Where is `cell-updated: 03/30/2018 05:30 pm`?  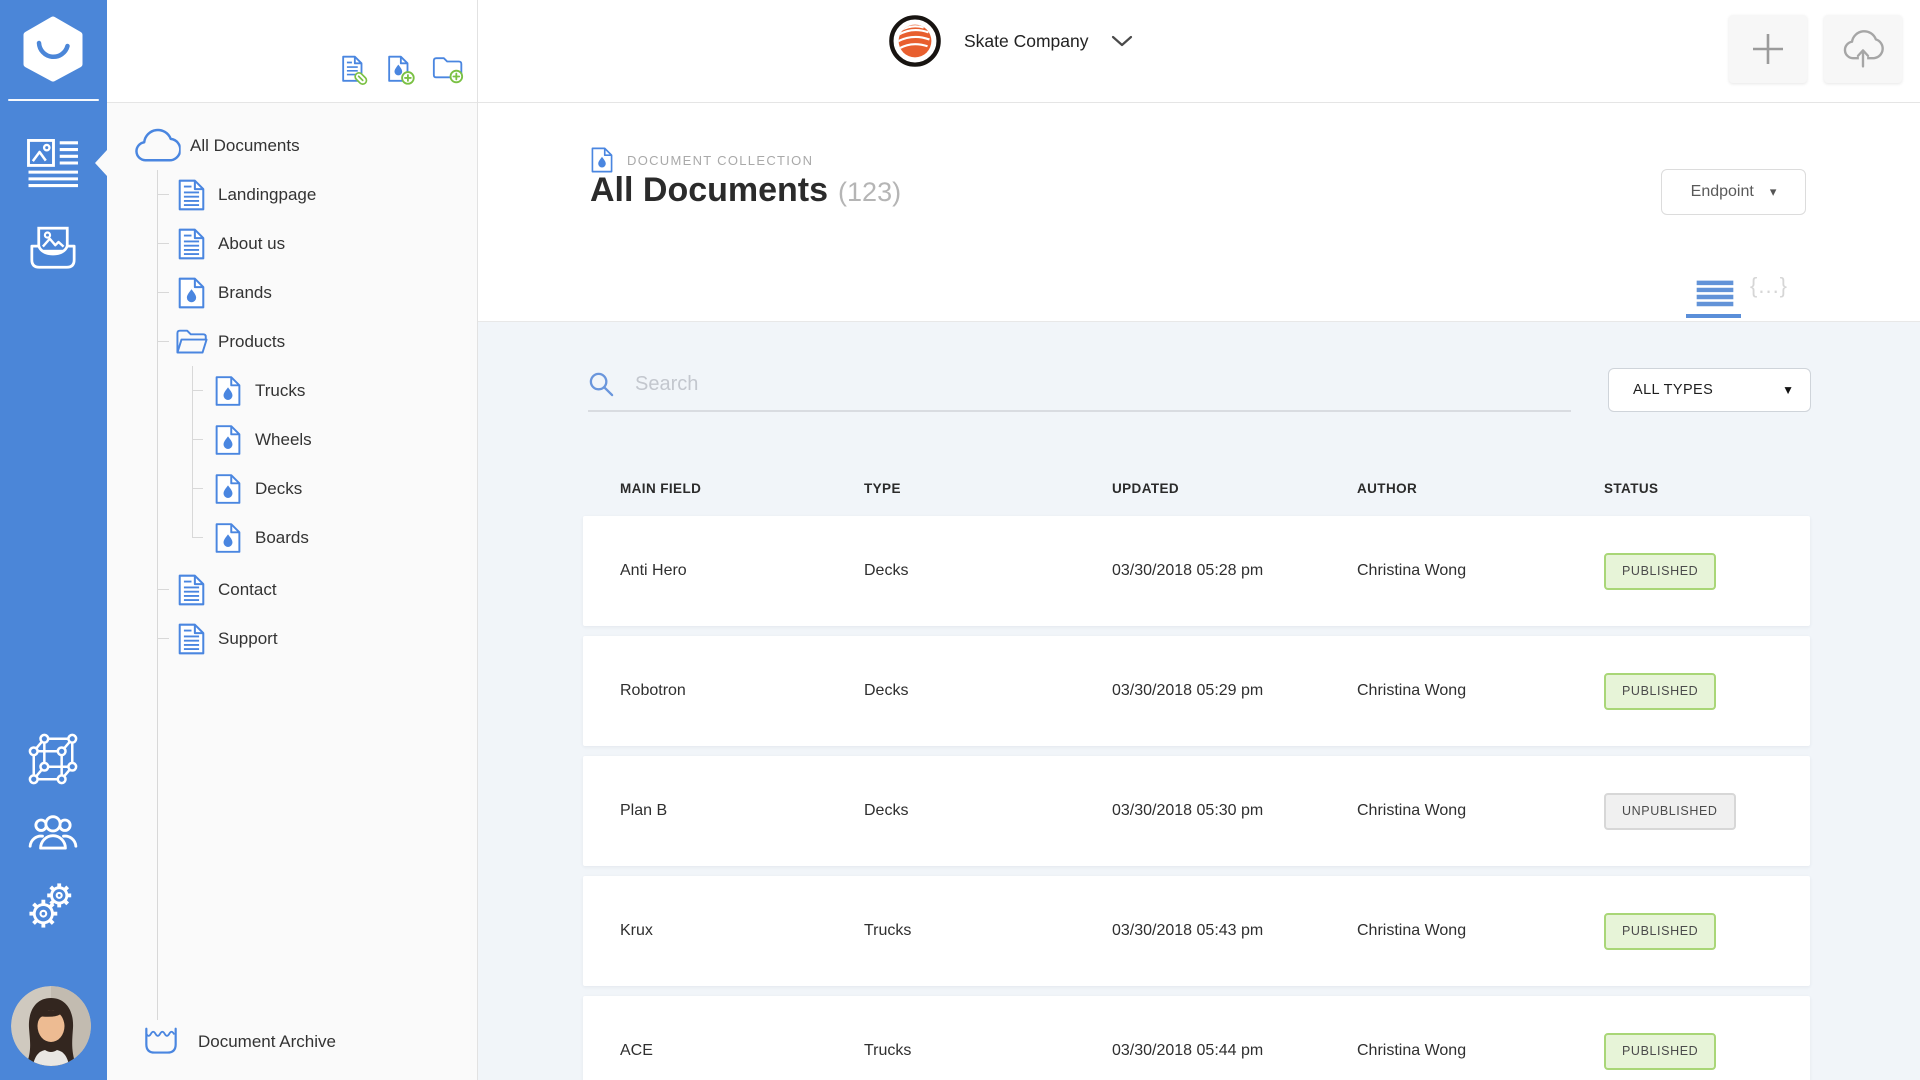 cell-updated: 03/30/2018 05:30 pm is located at coordinates (1188, 810).